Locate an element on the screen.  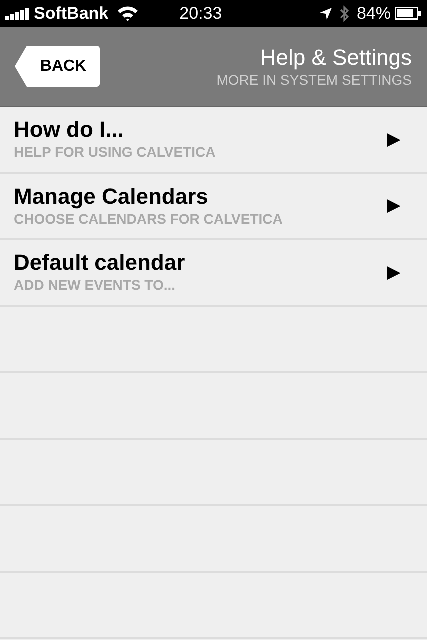
battery-icon is located at coordinates (408, 13).